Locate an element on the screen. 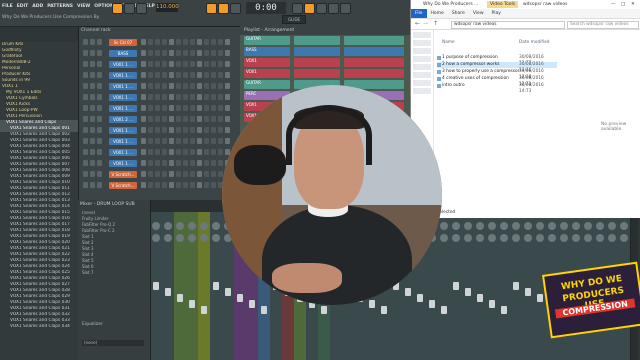 Image resolution: width=640 pixels, height=360 pixels. fx-slot: Slot 7 is located at coordinates (107, 272).